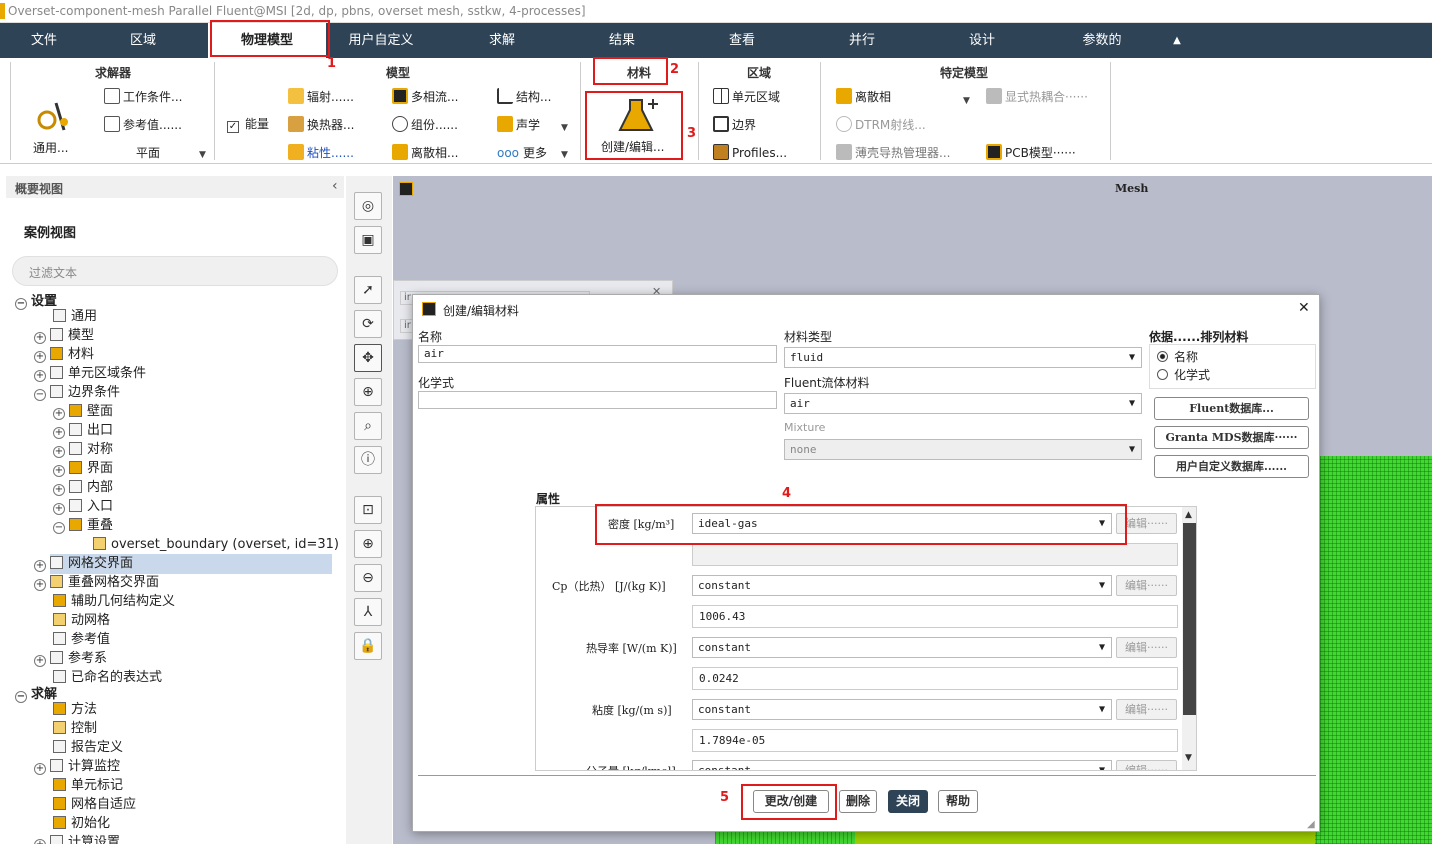 Image resolution: width=1432 pixels, height=844 pixels. What do you see at coordinates (83, 525) in the screenshot?
I see `tree-item-overset: − 重叠` at bounding box center [83, 525].